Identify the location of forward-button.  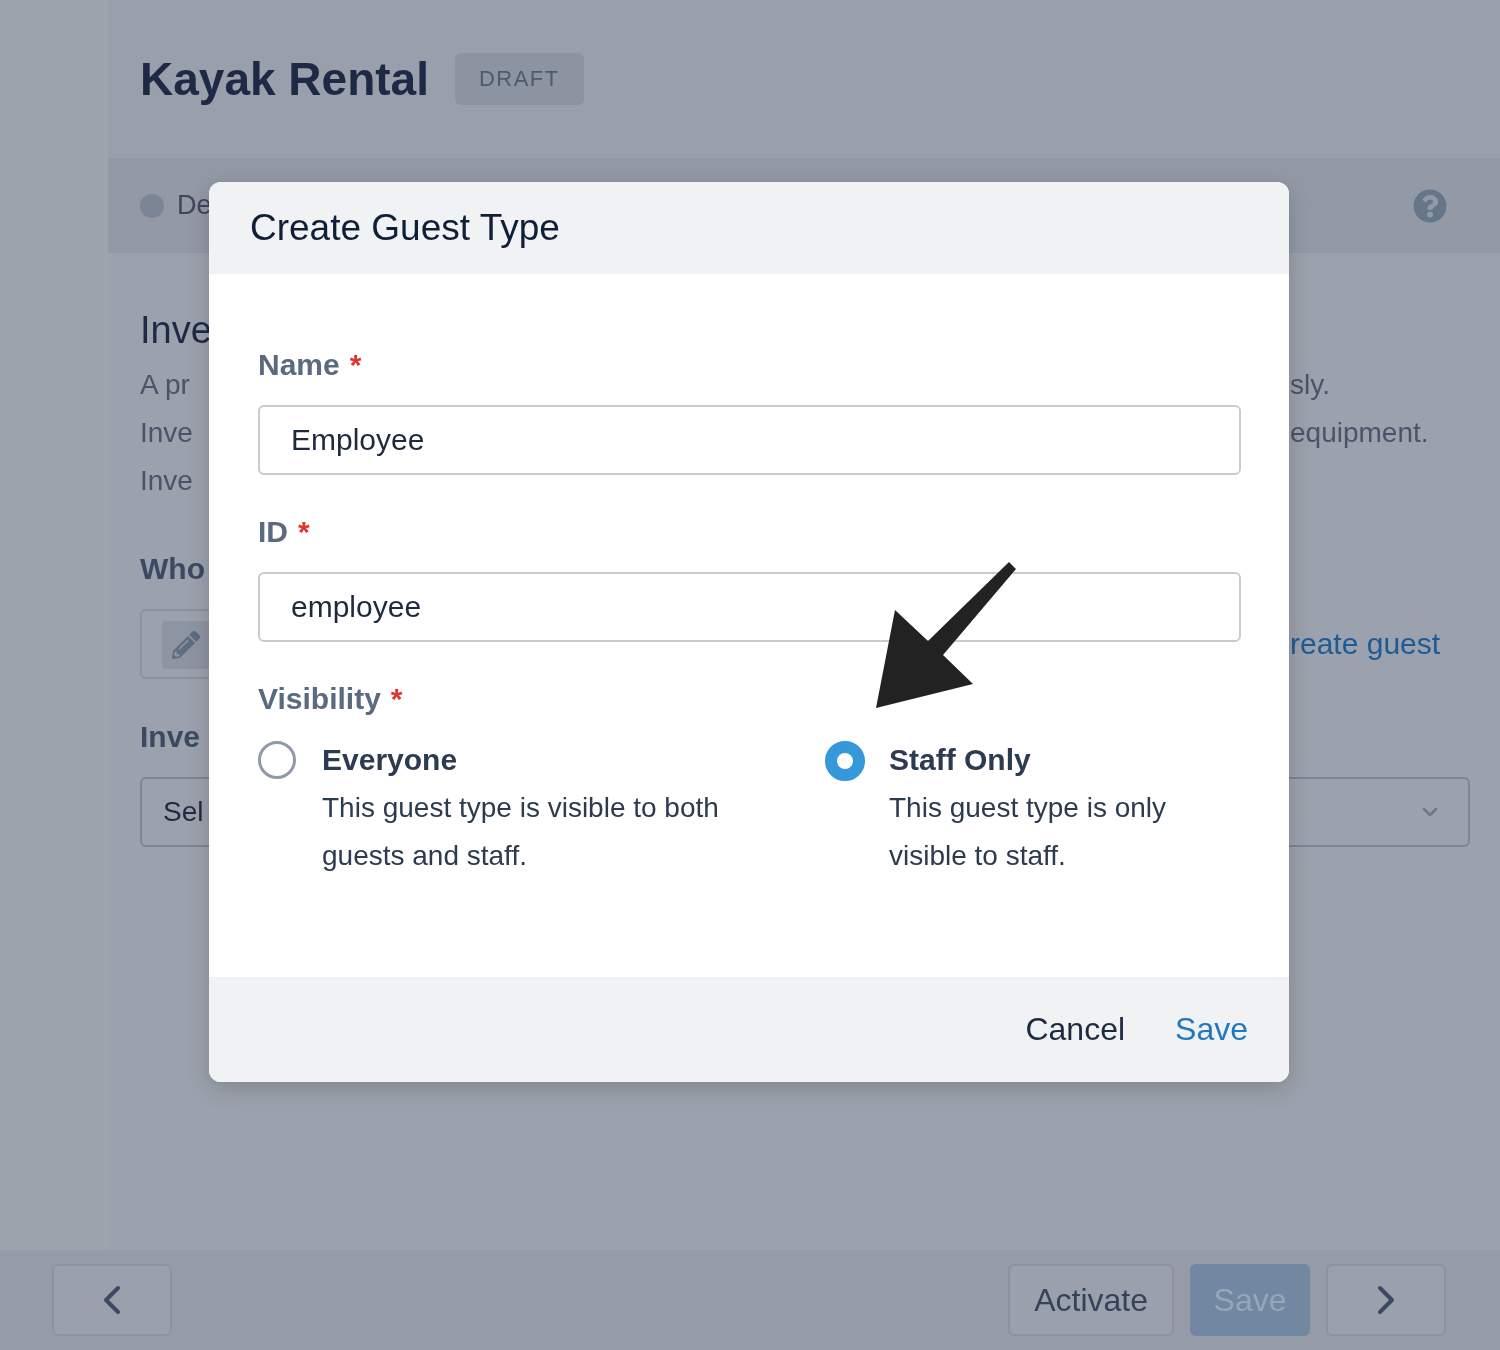
(1386, 1300).